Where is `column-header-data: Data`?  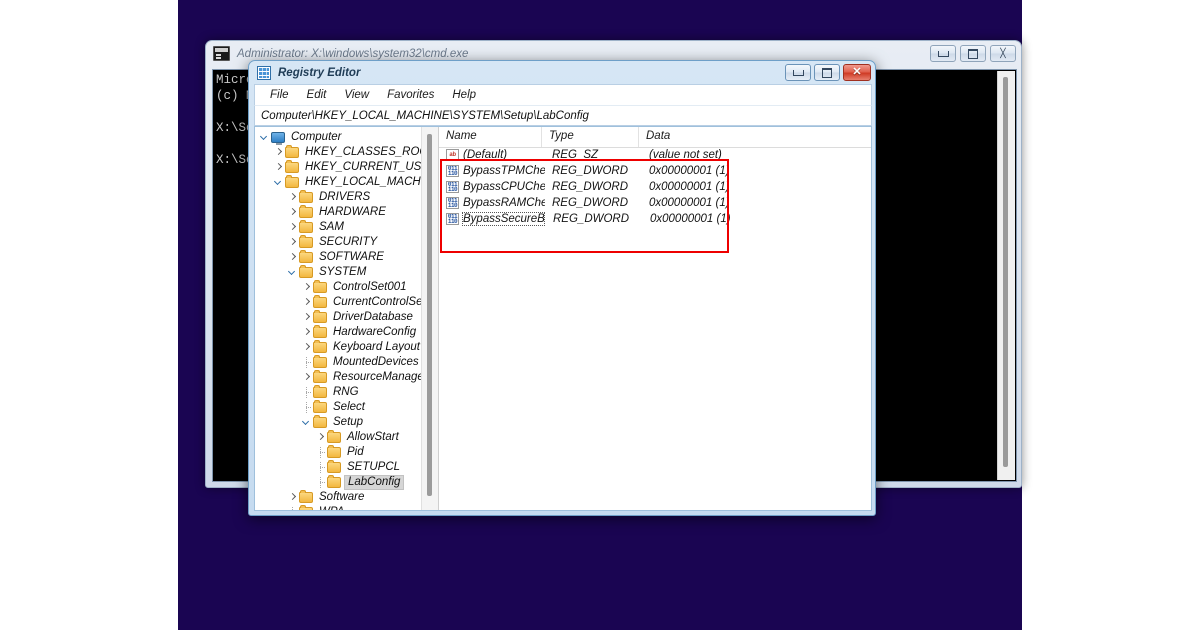 column-header-data: Data is located at coordinates (755, 137).